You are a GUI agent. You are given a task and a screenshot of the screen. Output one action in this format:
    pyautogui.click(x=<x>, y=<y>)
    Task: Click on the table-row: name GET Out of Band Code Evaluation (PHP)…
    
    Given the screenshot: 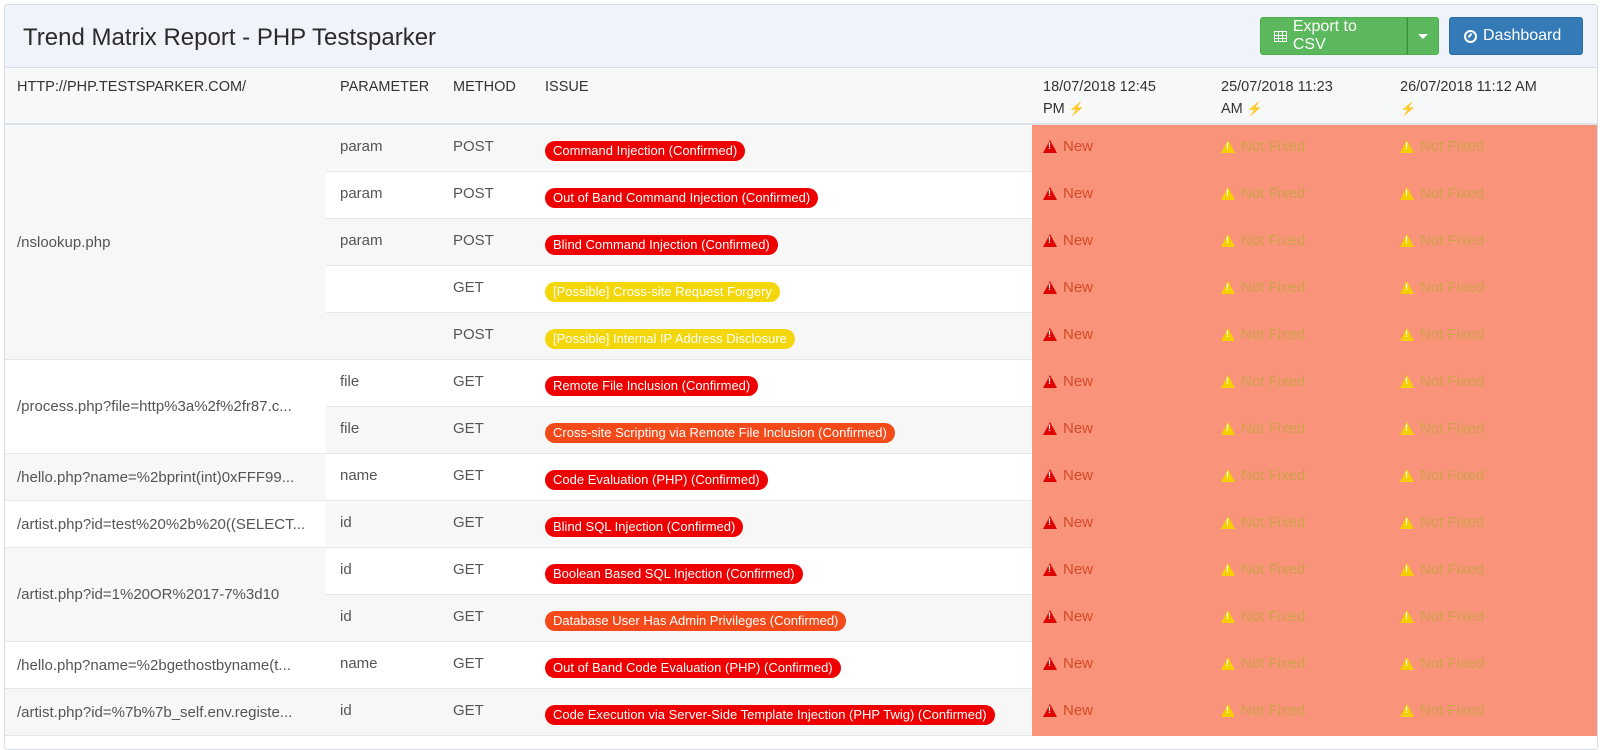 What is the action you would take?
    pyautogui.click(x=801, y=665)
    